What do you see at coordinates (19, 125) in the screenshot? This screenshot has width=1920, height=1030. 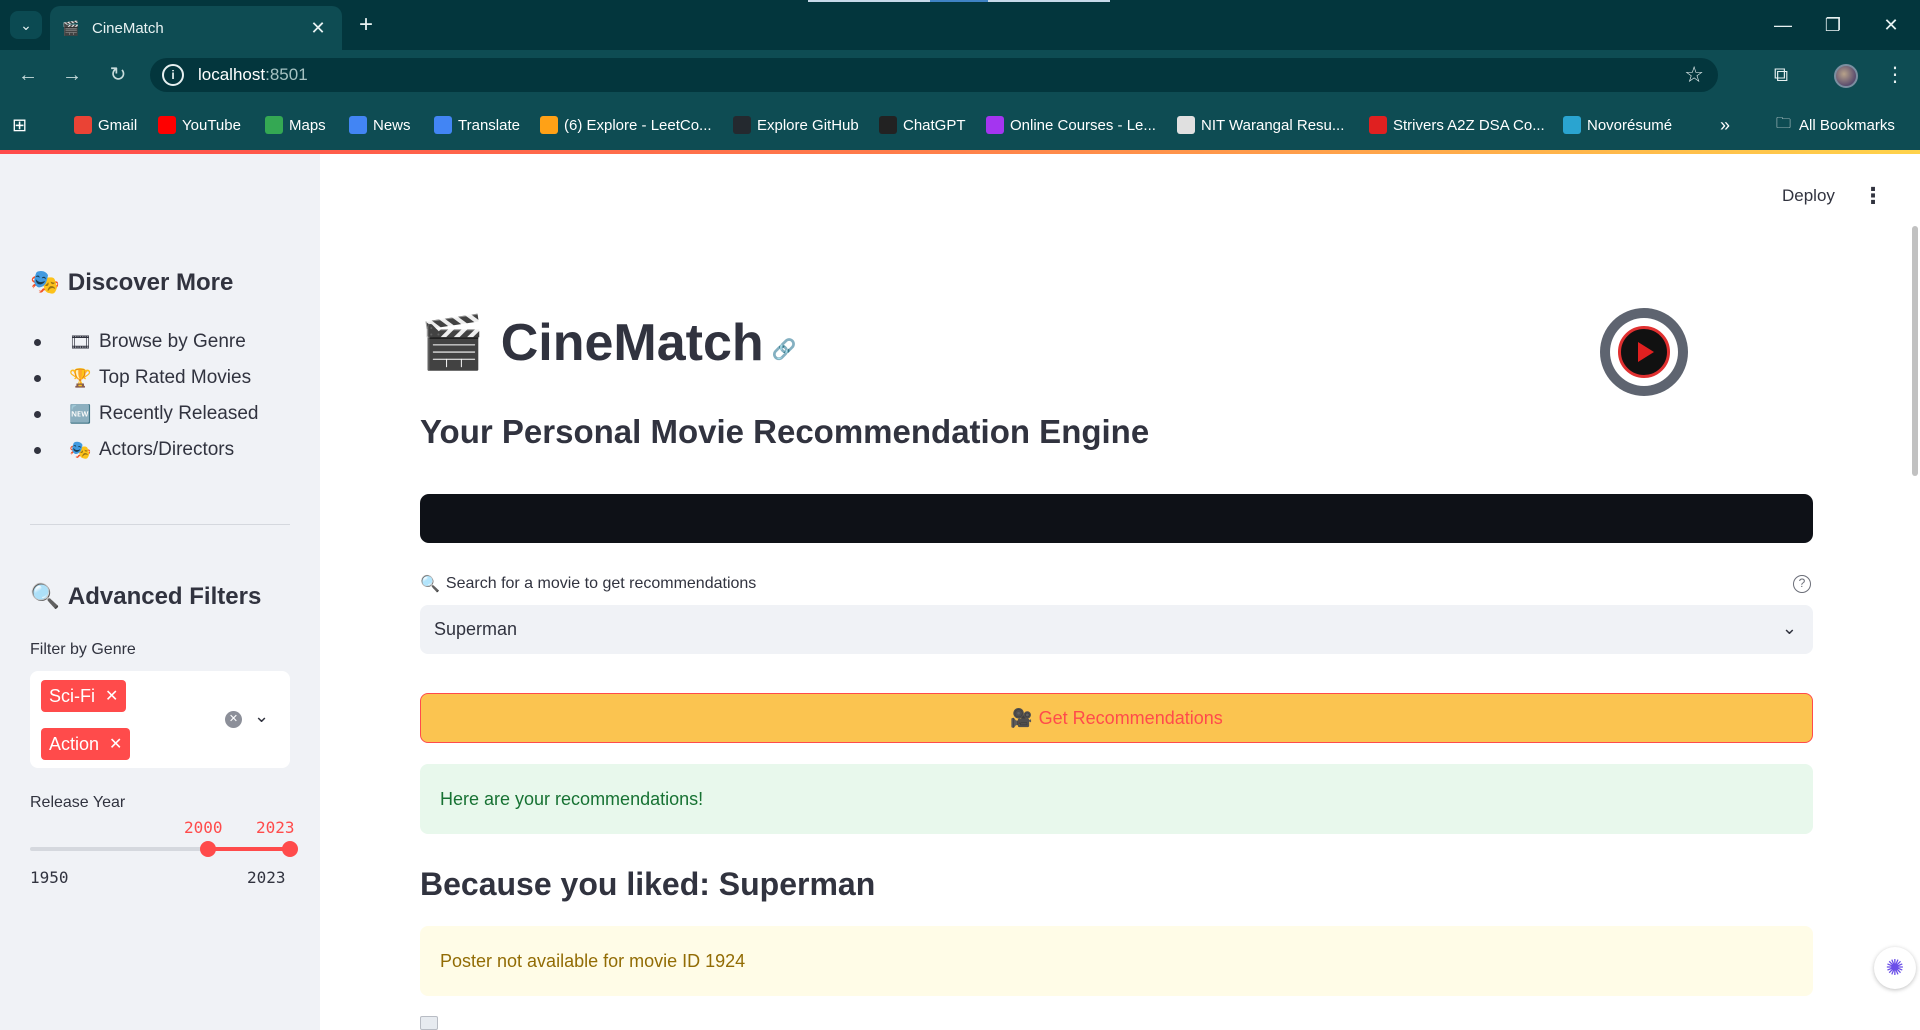 I see `apps-grid-icon: ⊞` at bounding box center [19, 125].